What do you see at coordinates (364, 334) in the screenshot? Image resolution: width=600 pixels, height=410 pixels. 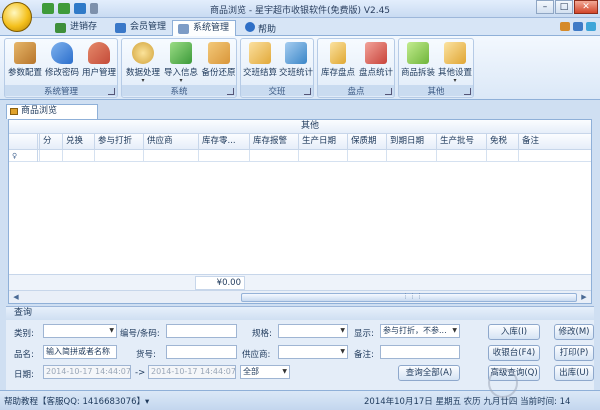 I see `display-label: 显示:` at bounding box center [364, 334].